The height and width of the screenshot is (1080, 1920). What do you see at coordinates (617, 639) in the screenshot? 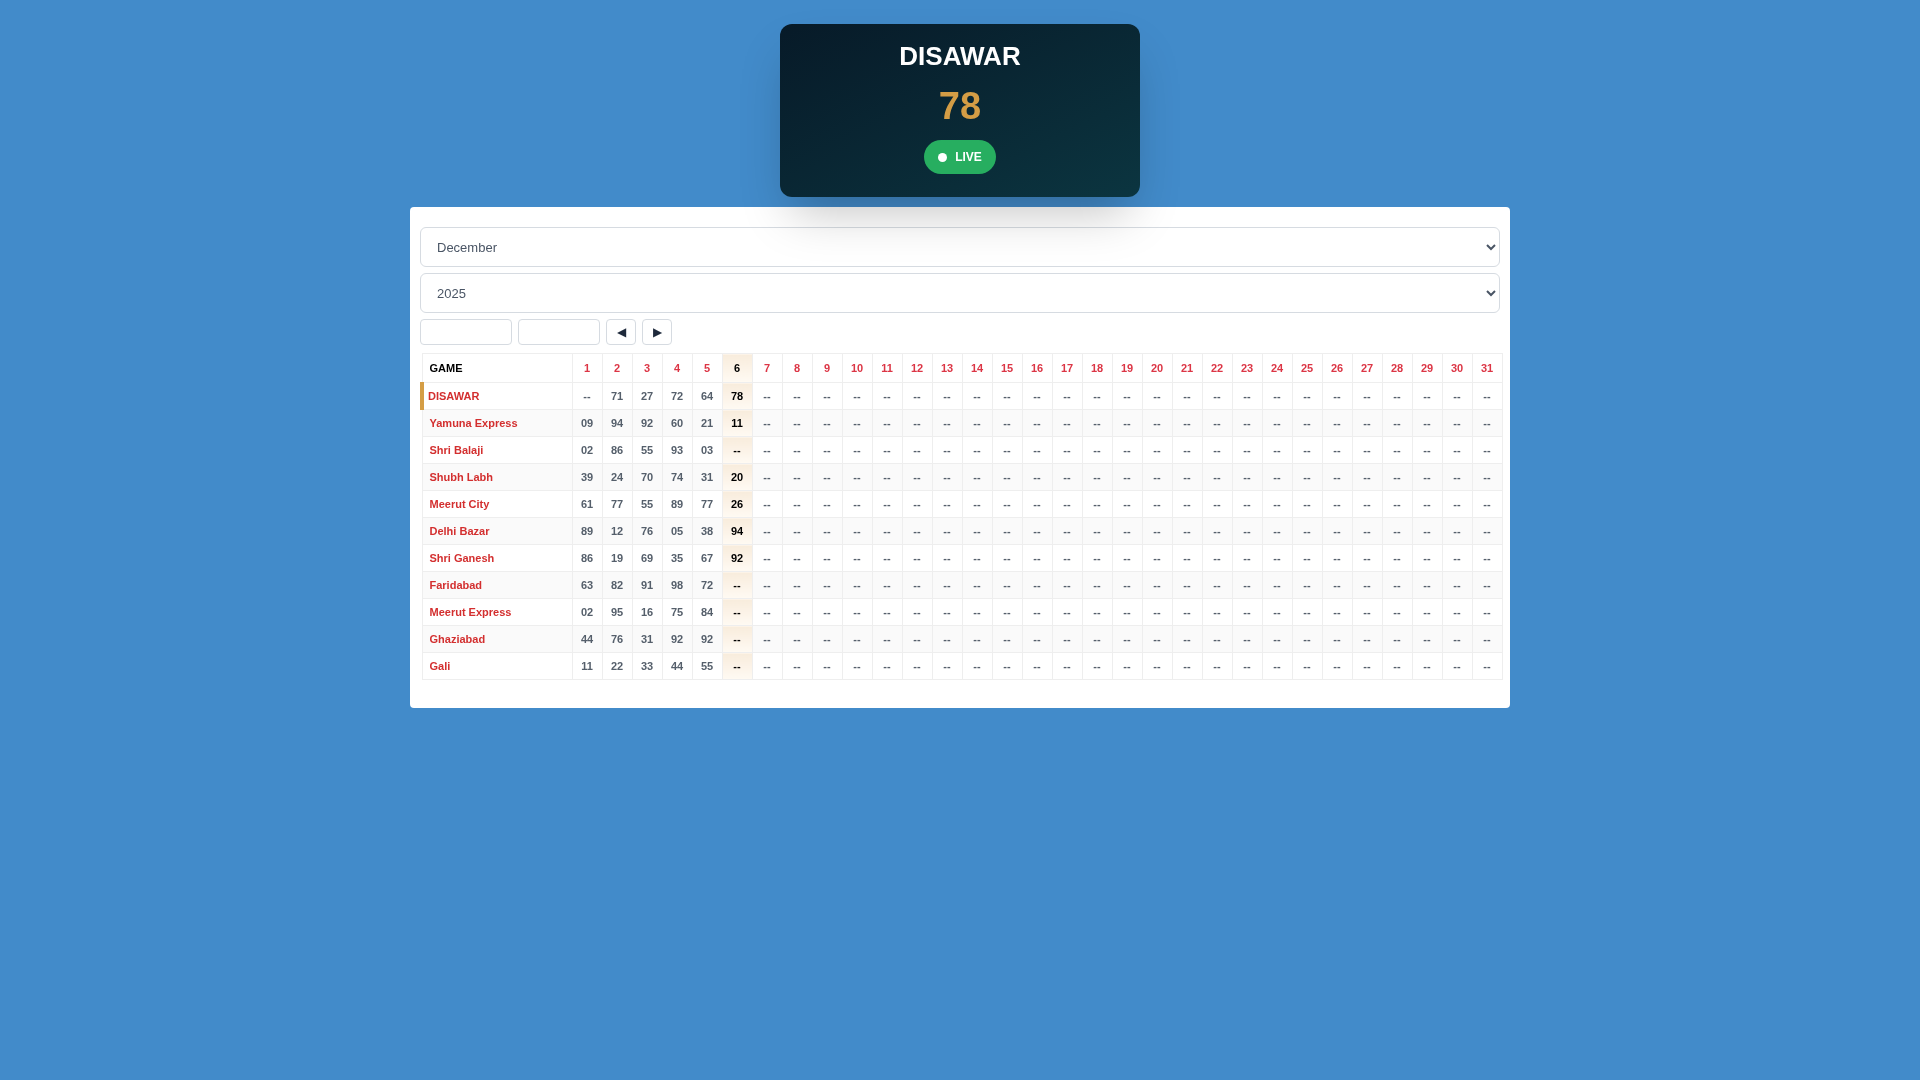
I see `result-cell: 76` at bounding box center [617, 639].